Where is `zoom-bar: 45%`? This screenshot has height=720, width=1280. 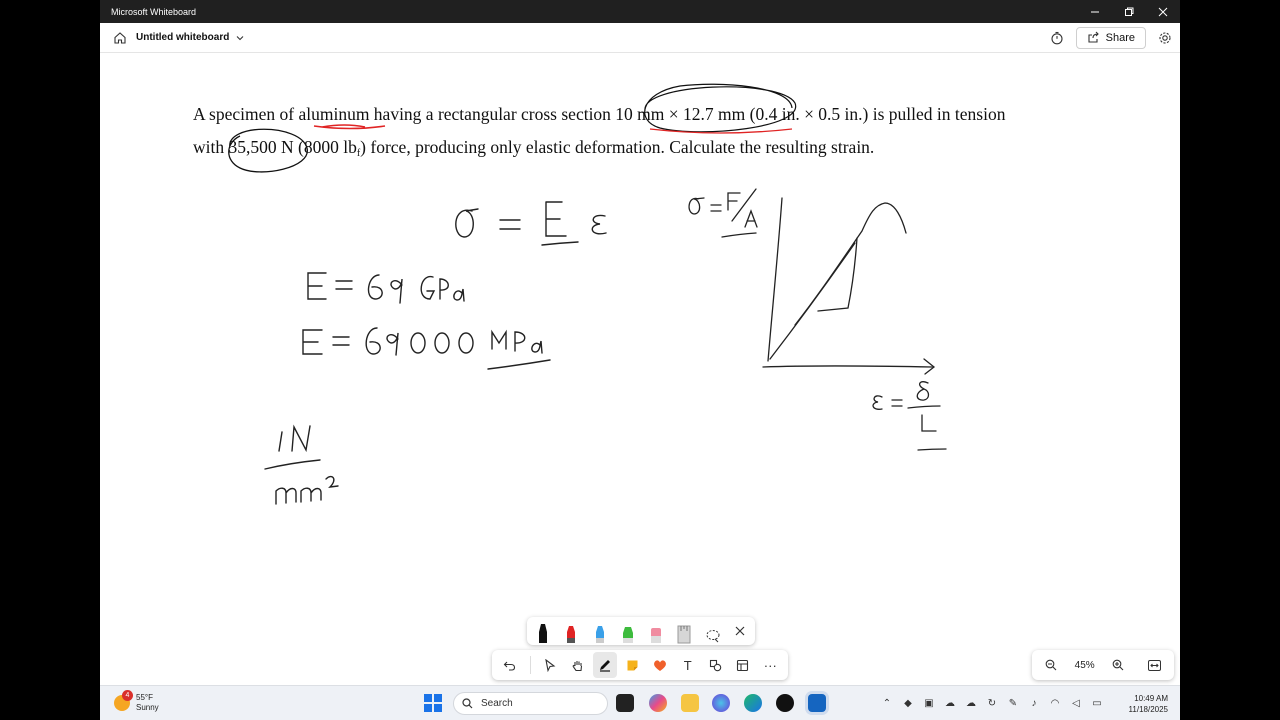 zoom-bar: 45% is located at coordinates (1103, 665).